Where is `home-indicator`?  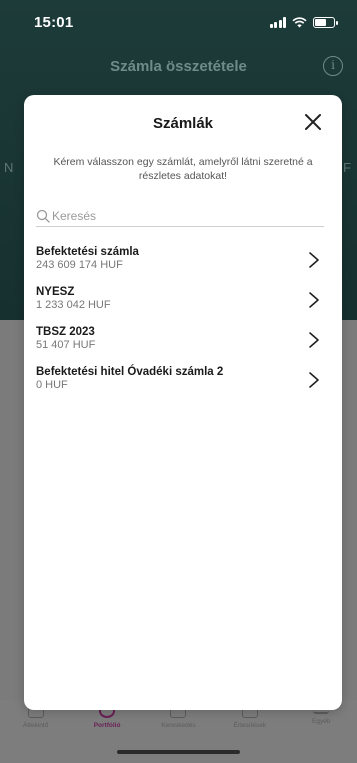
home-indicator is located at coordinates (178, 752).